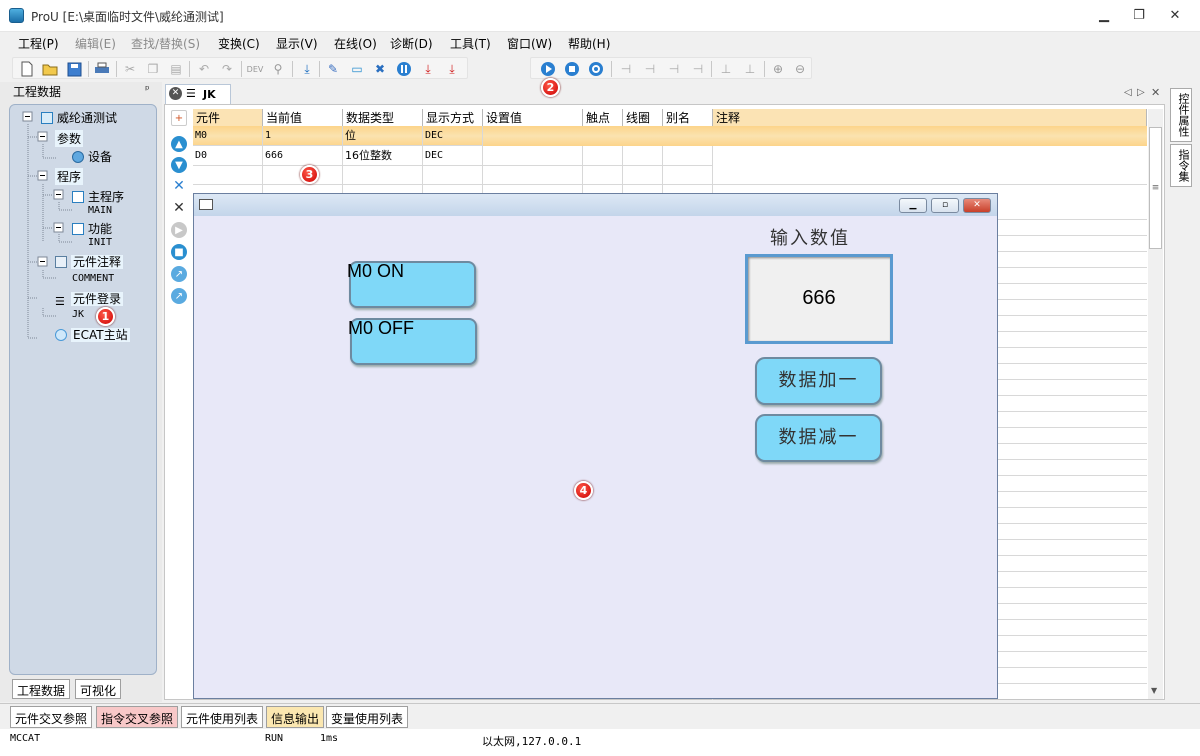  What do you see at coordinates (572, 69) in the screenshot?
I see `stop-icon` at bounding box center [572, 69].